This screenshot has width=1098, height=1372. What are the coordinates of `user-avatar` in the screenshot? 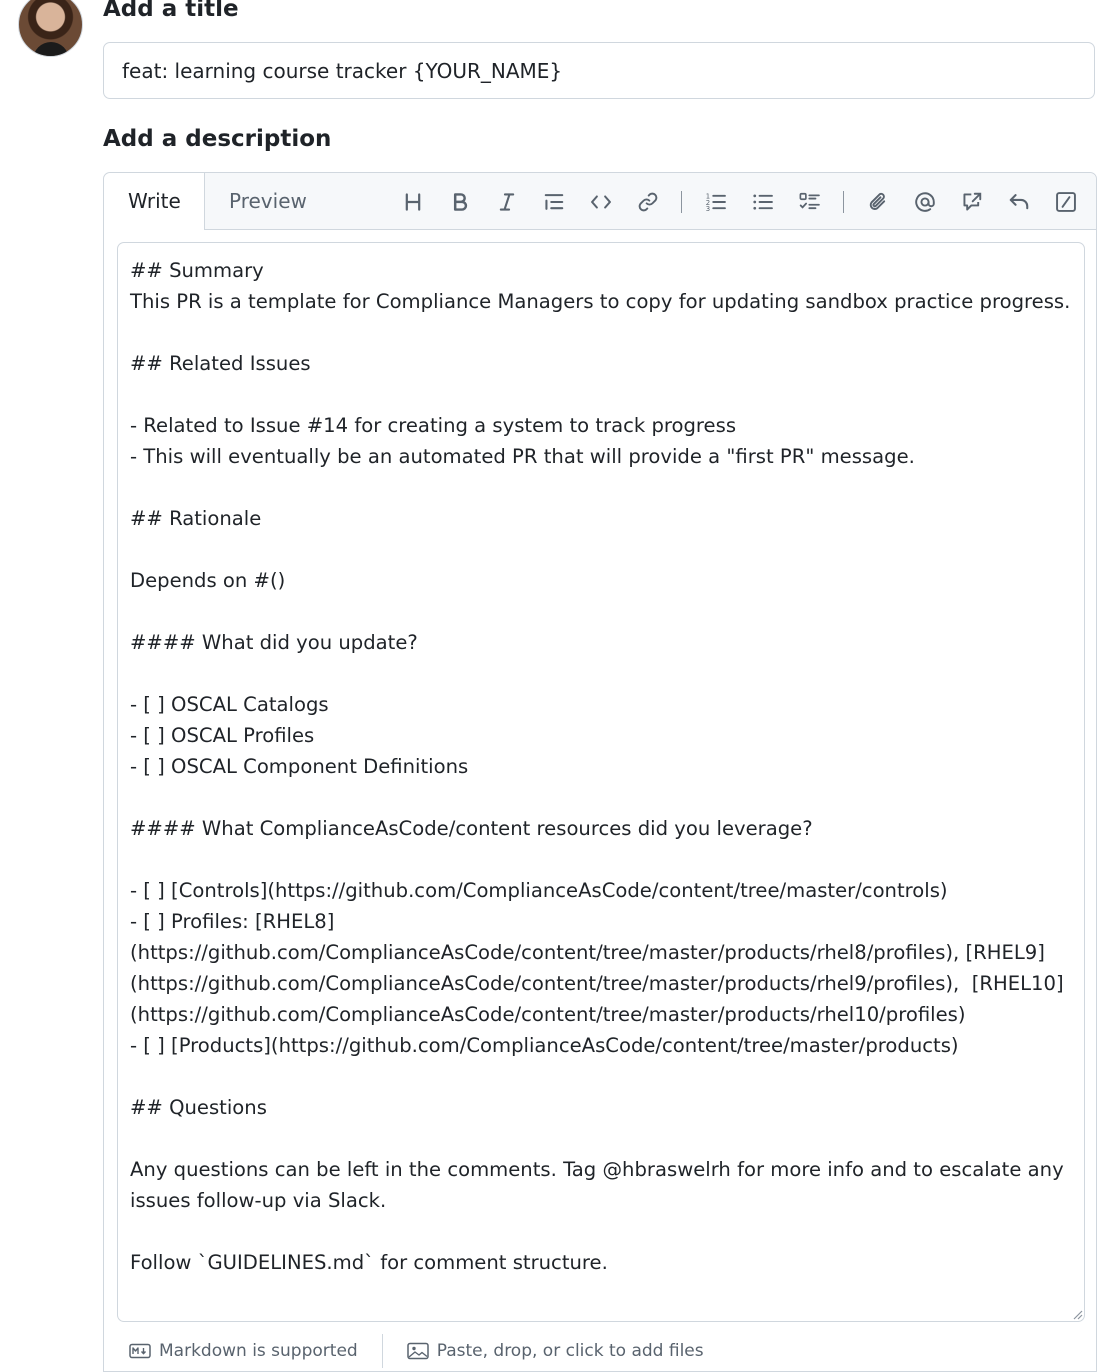 It's located at (50, 28).